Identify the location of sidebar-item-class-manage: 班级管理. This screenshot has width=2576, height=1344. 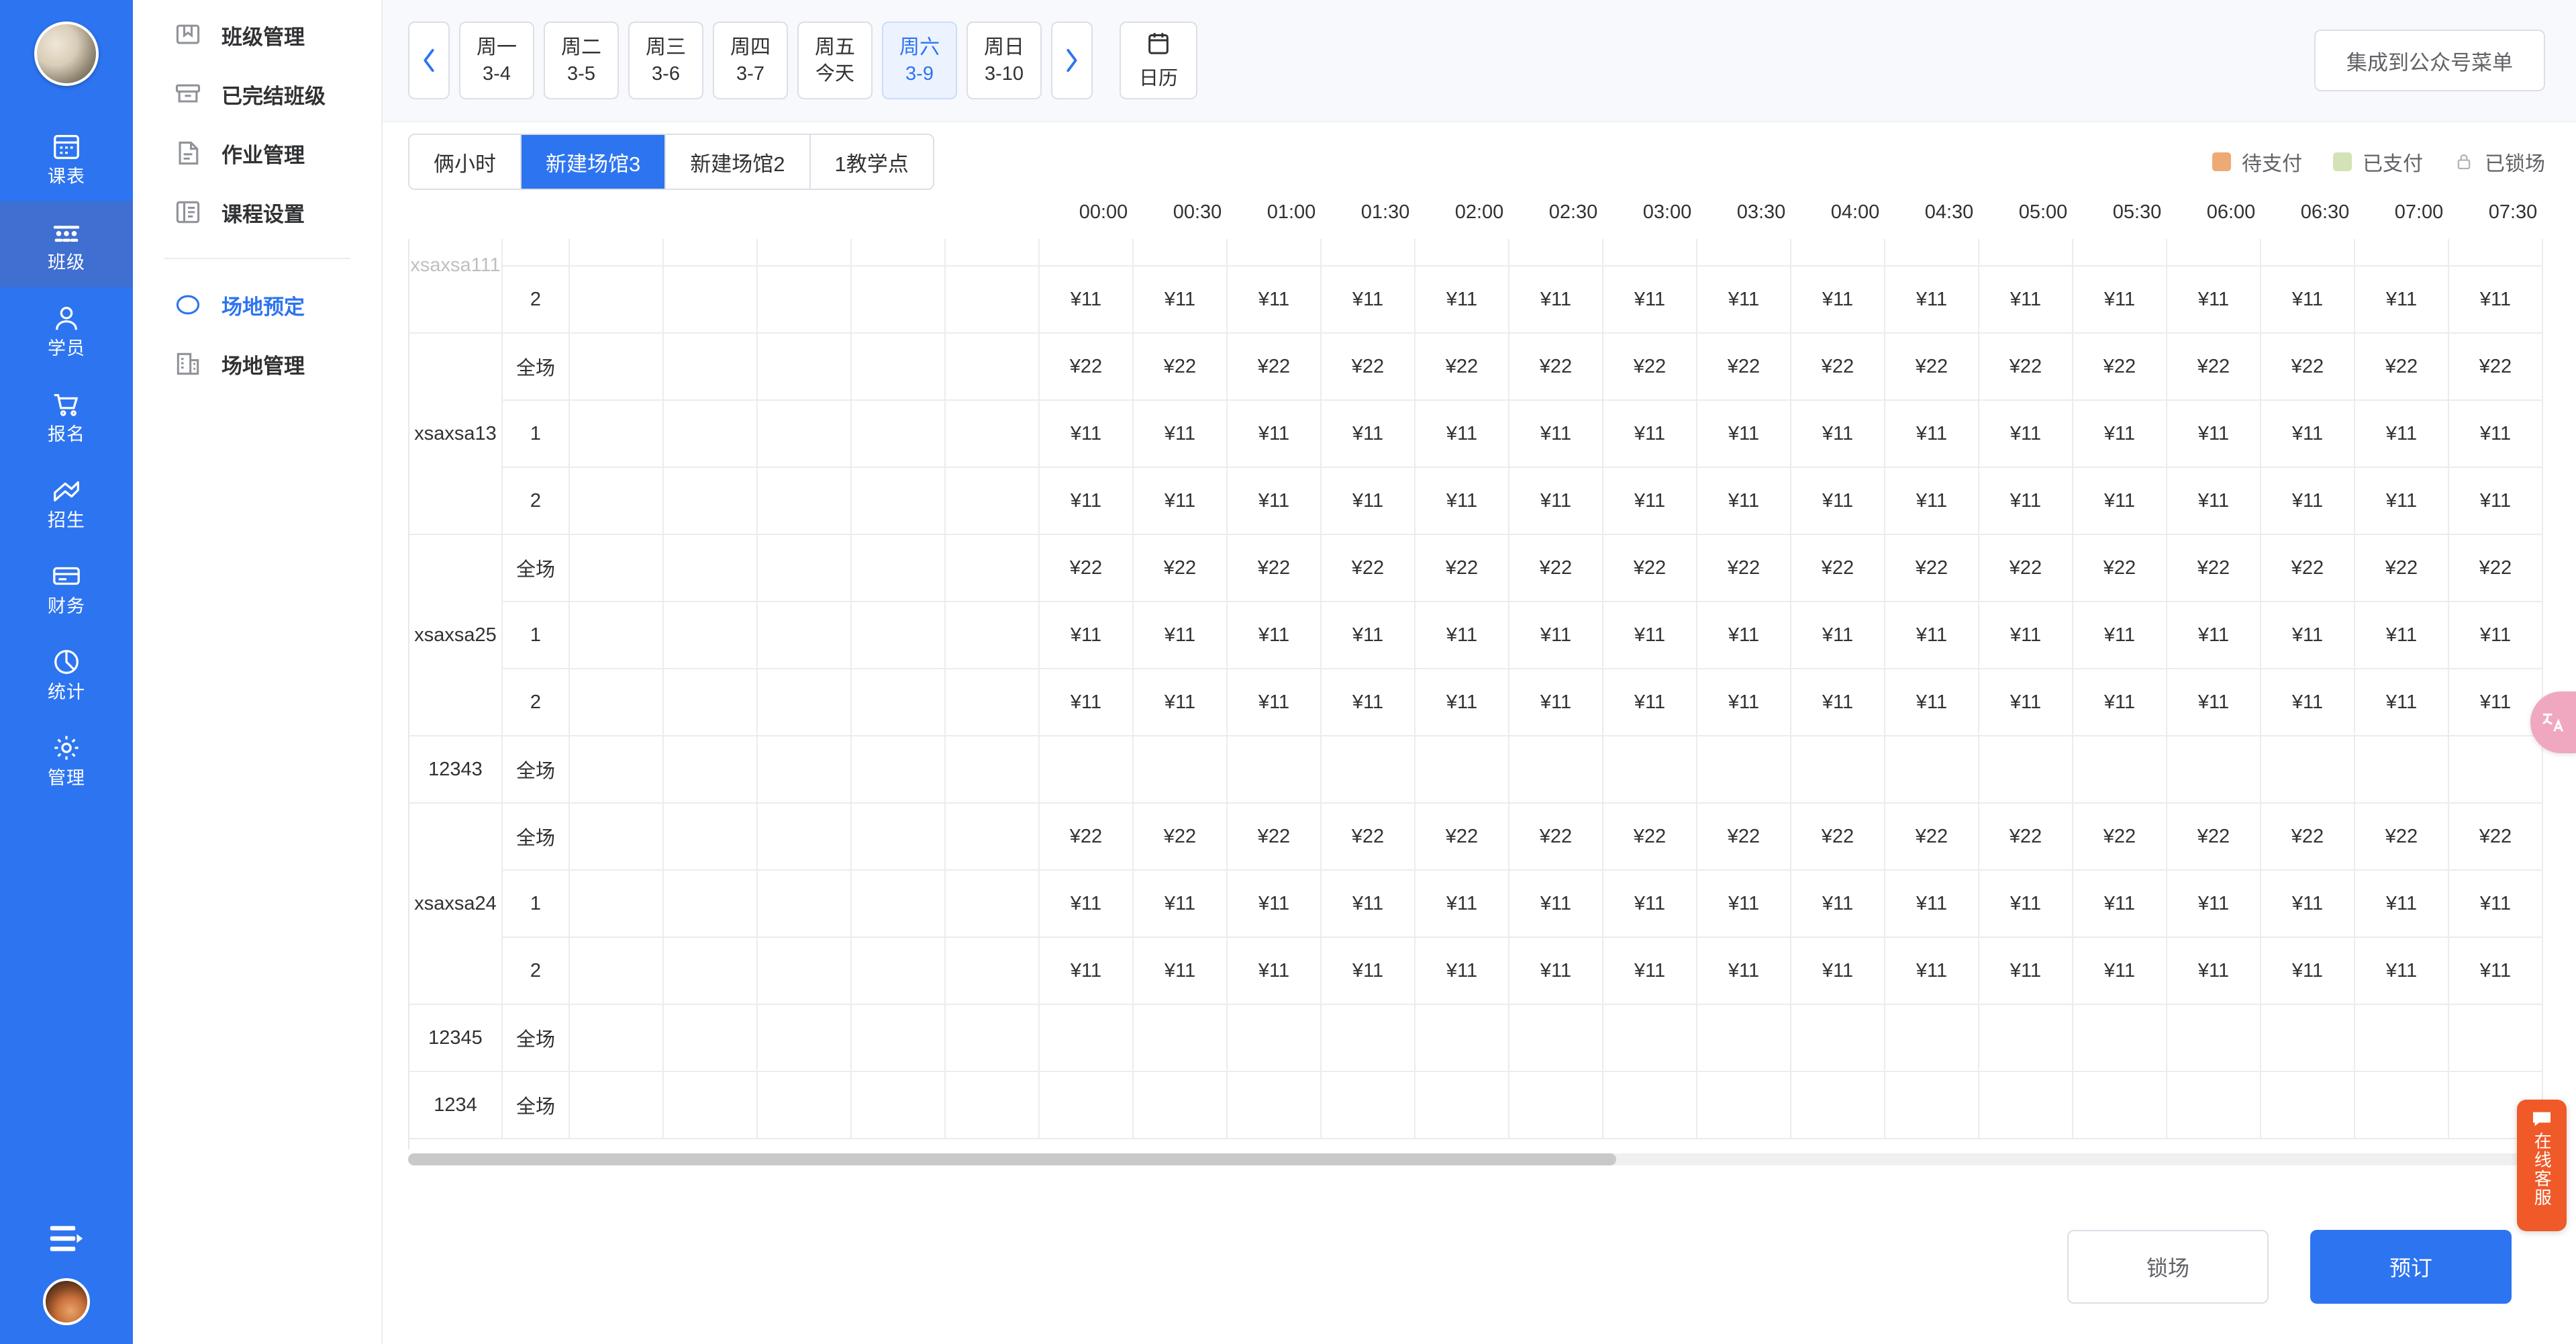
(257, 34).